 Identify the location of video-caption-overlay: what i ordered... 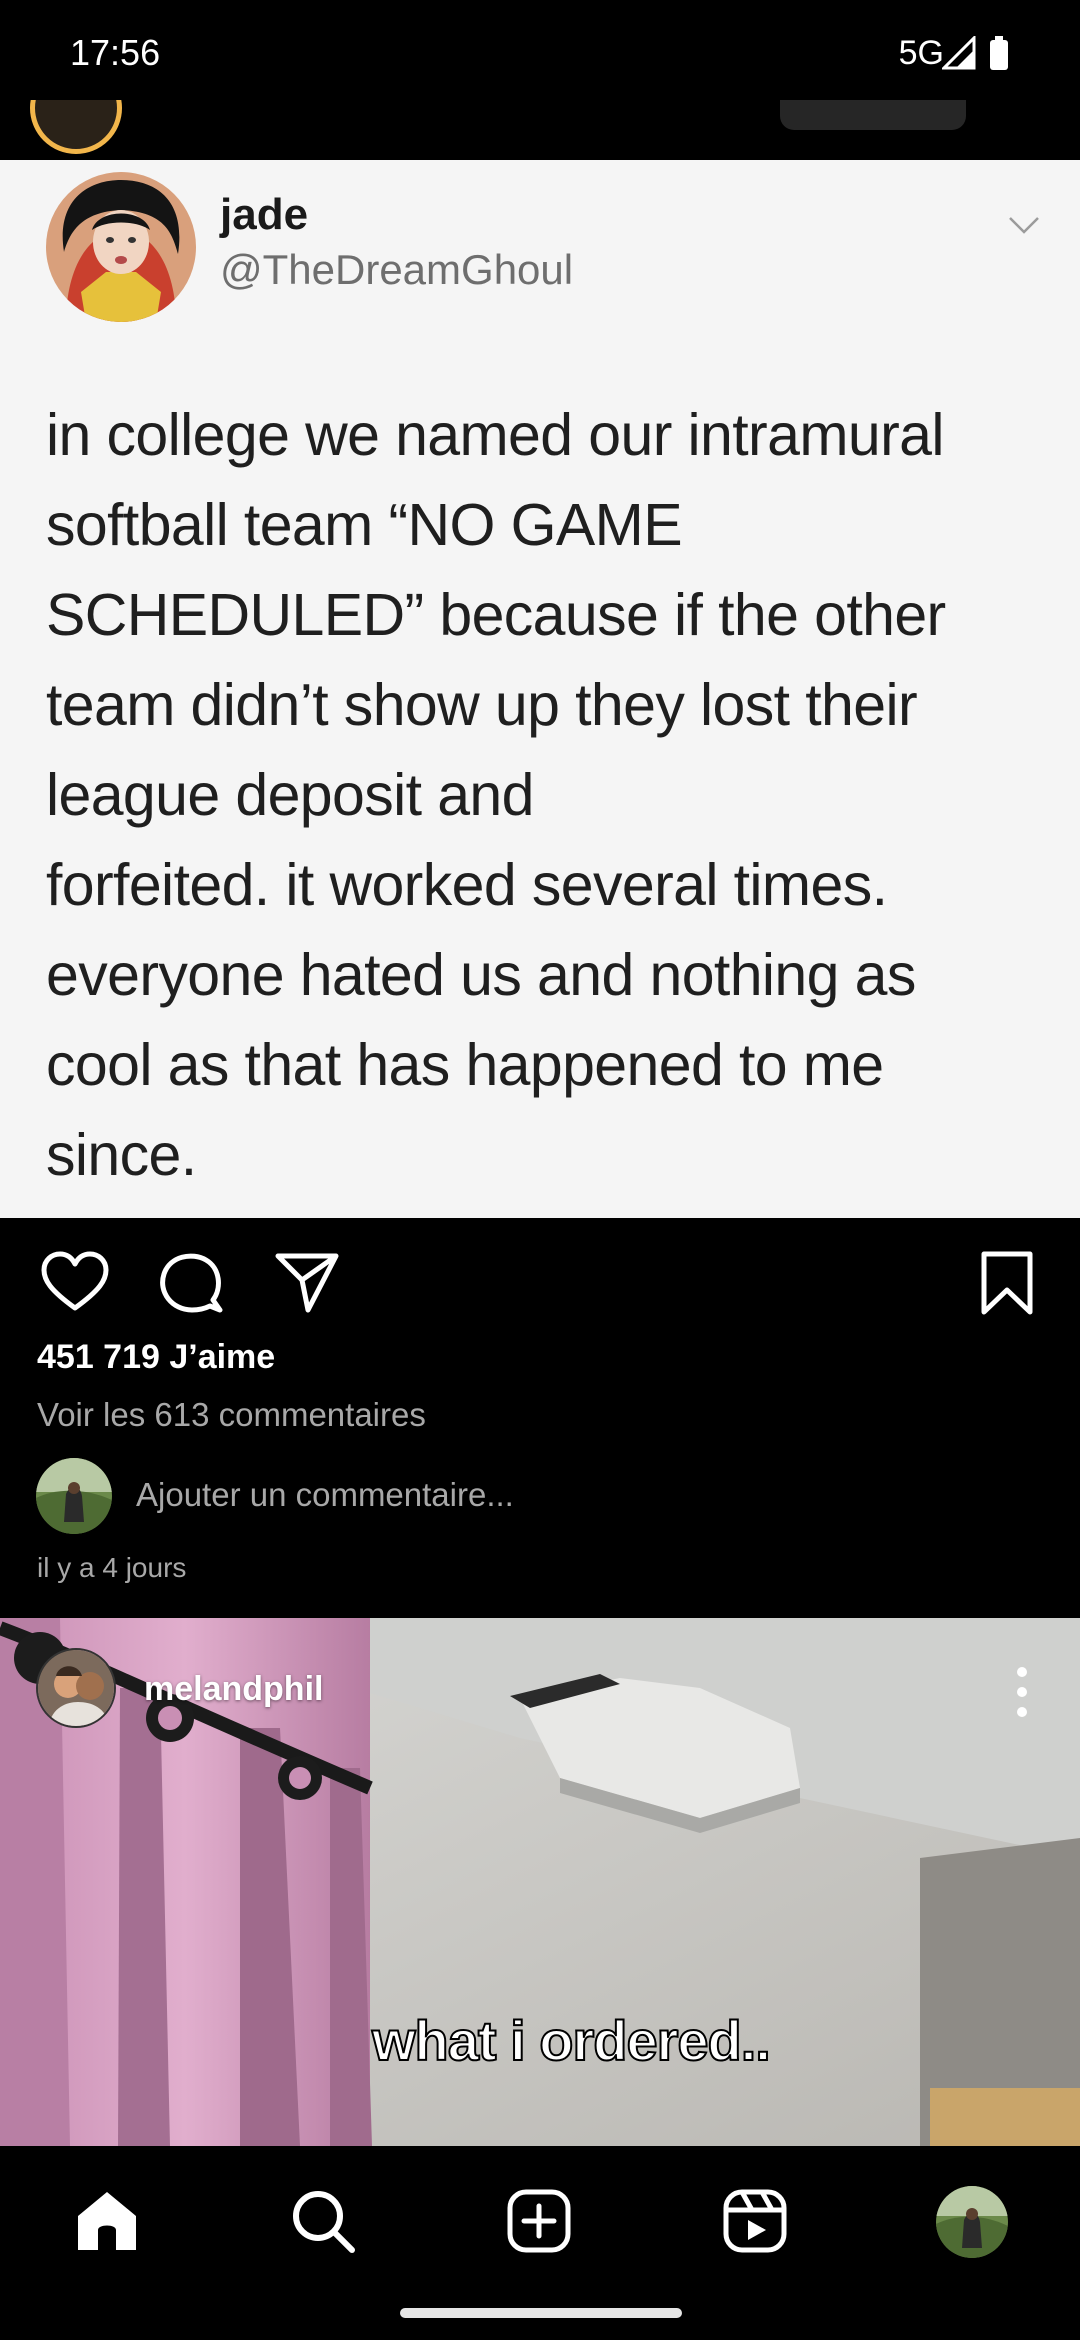
(571, 2040).